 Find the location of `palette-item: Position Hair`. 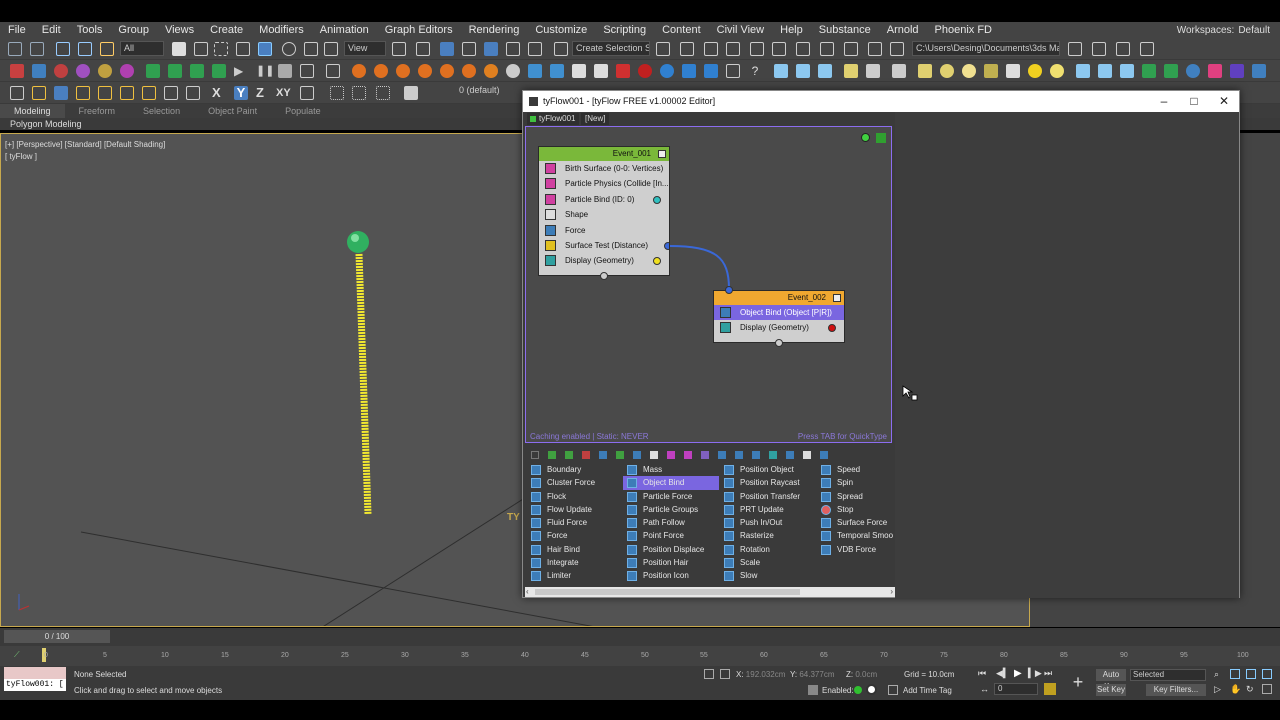

palette-item: Position Hair is located at coordinates (671, 562).